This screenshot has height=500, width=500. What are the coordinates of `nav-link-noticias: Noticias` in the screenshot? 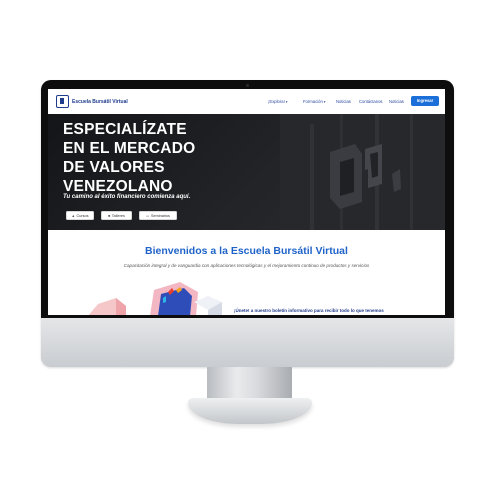 It's located at (343, 101).